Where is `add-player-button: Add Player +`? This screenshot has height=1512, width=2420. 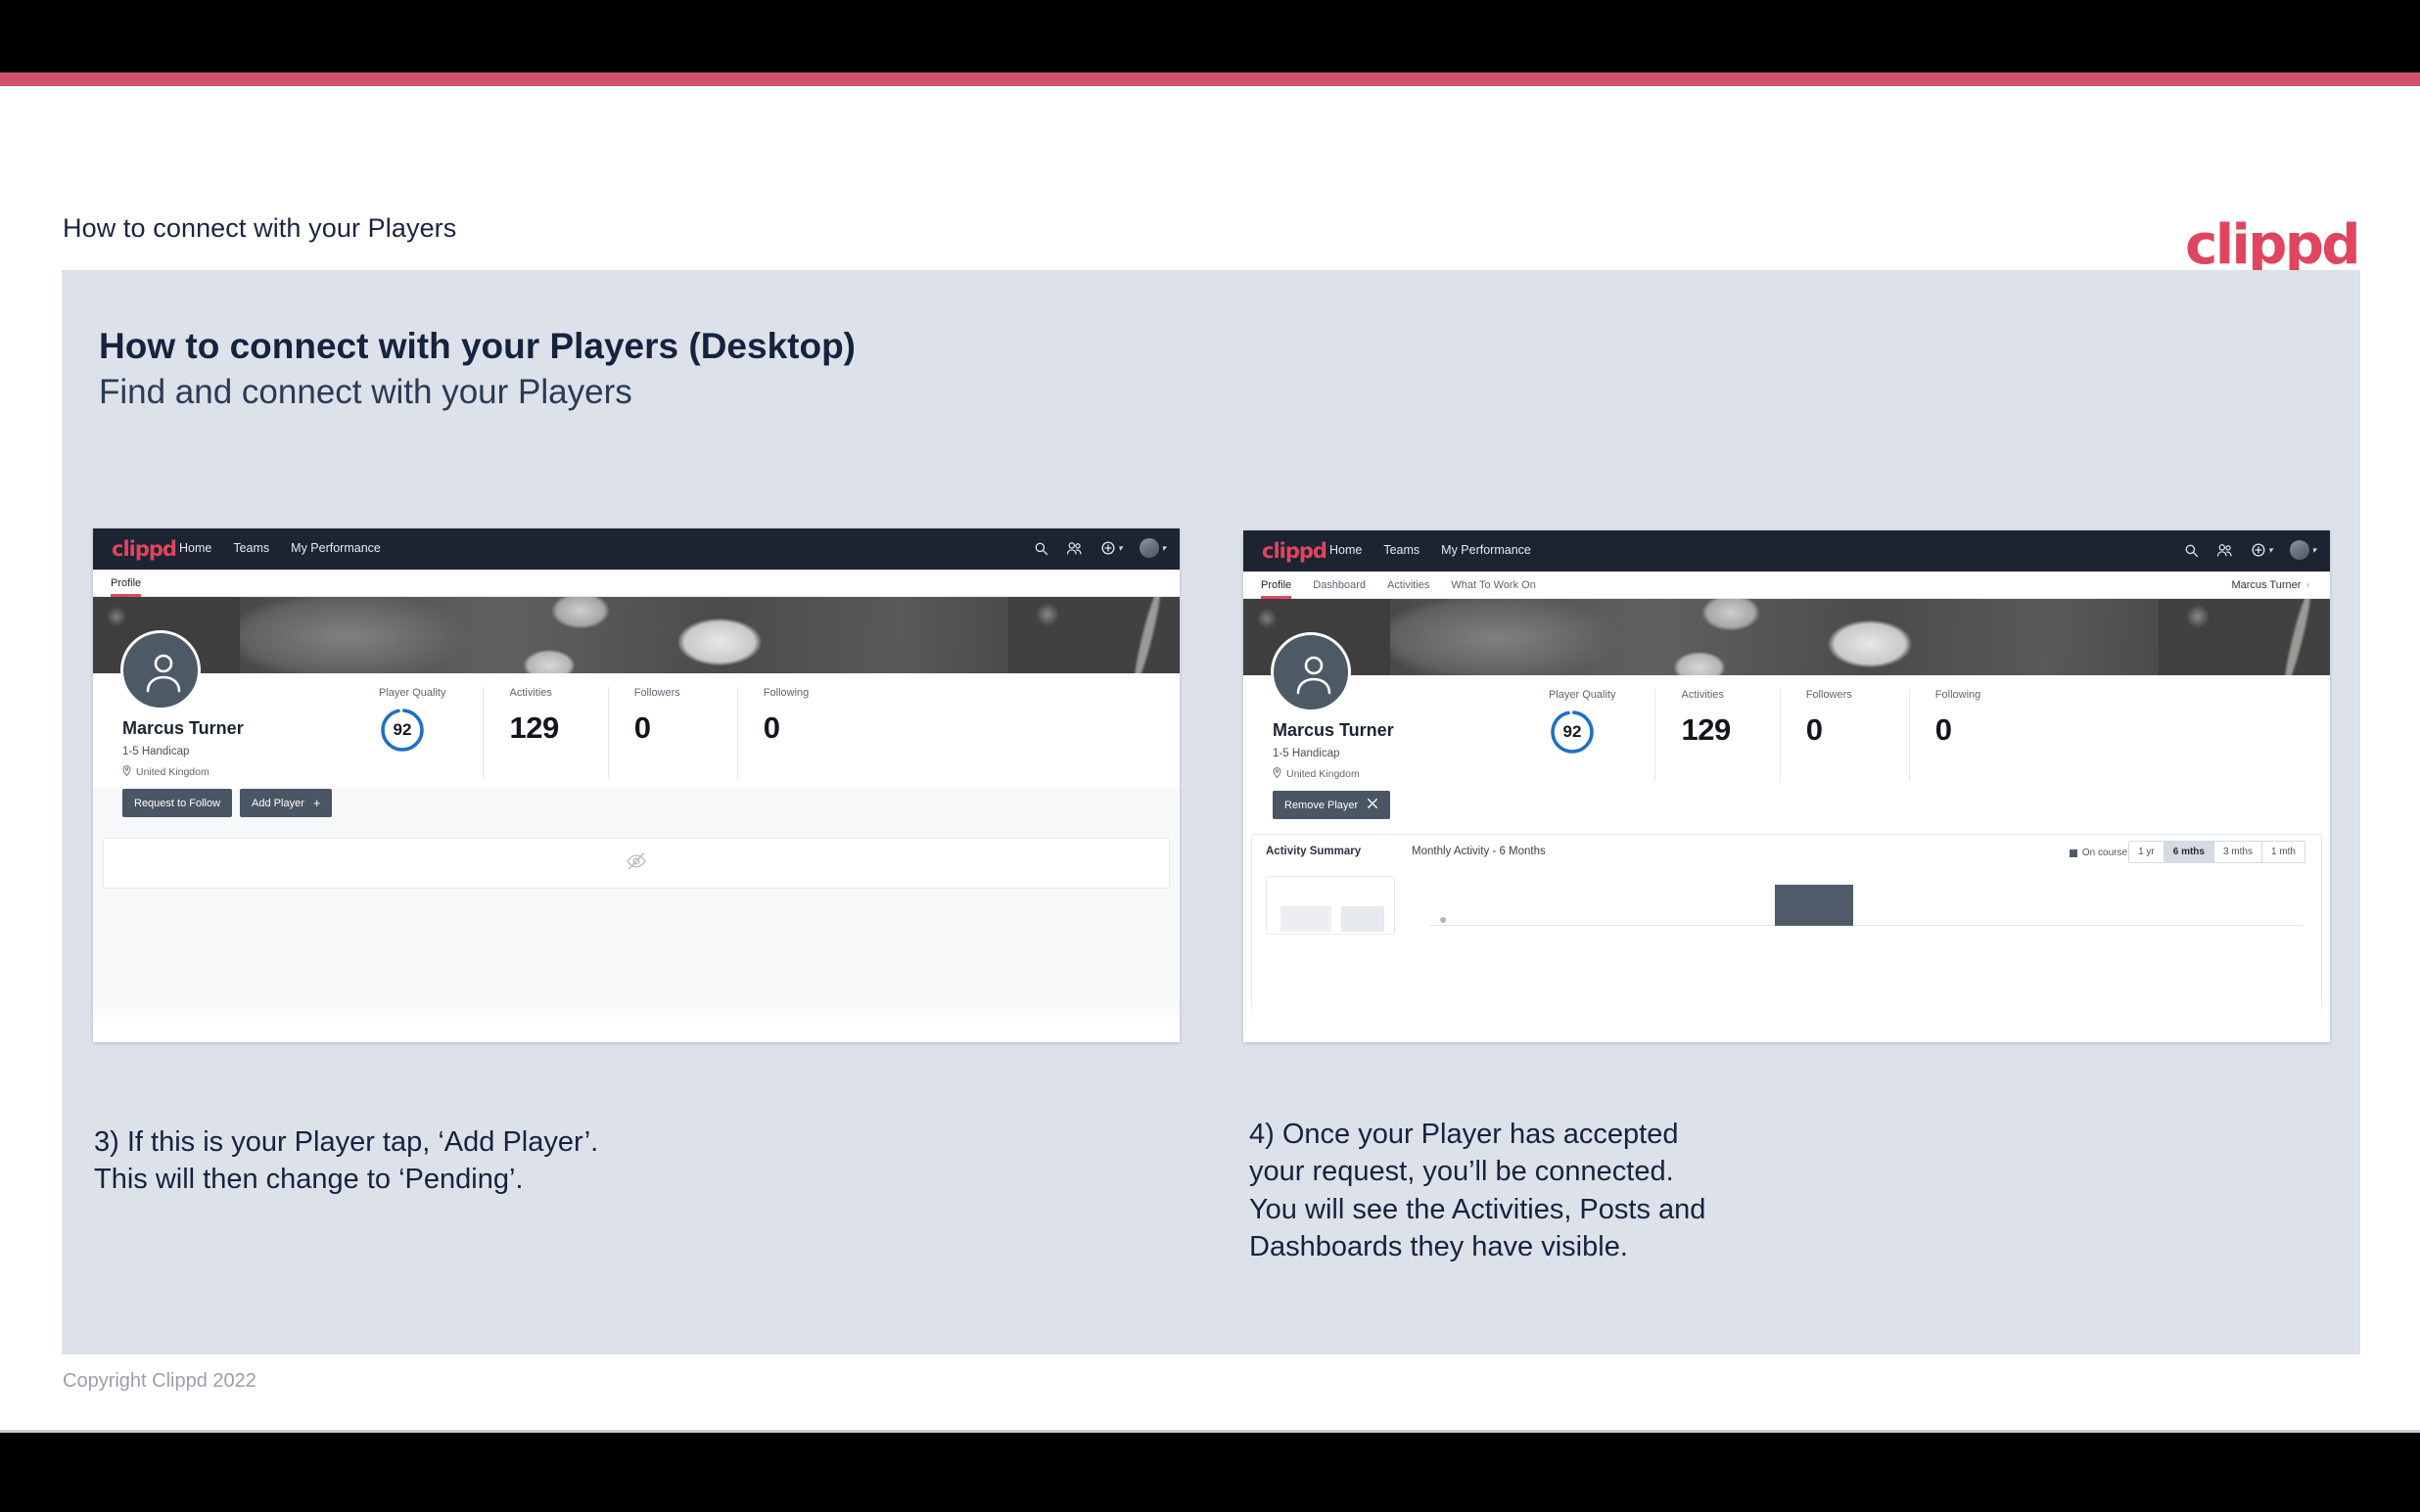 add-player-button: Add Player + is located at coordinates (286, 803).